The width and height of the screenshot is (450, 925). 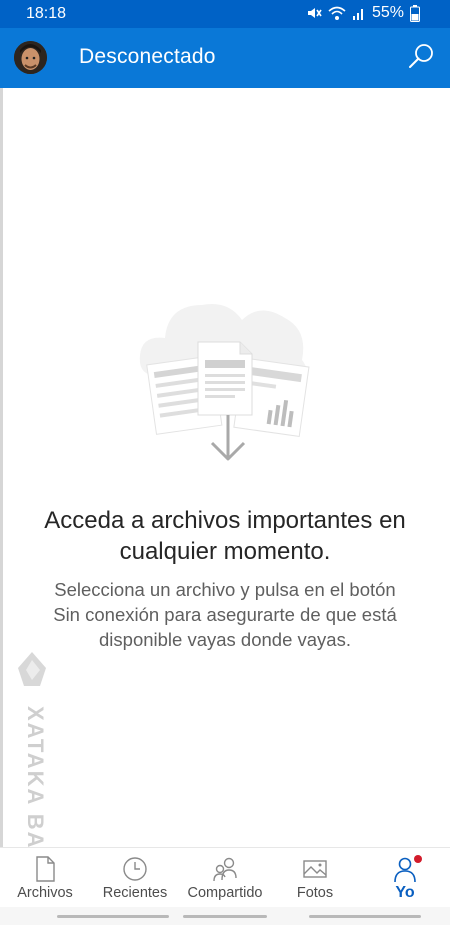 I want to click on avatar, so click(x=30, y=57).